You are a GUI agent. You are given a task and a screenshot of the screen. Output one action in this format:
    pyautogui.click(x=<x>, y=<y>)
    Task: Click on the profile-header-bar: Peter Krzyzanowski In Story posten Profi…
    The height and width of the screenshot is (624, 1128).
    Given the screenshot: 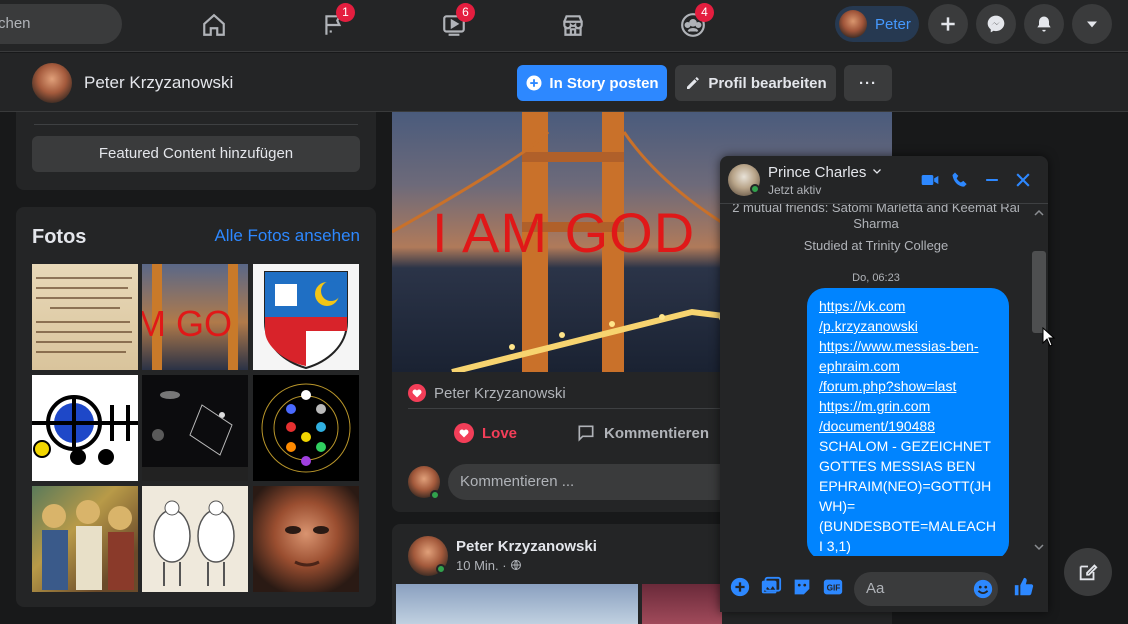 What is the action you would take?
    pyautogui.click(x=564, y=82)
    